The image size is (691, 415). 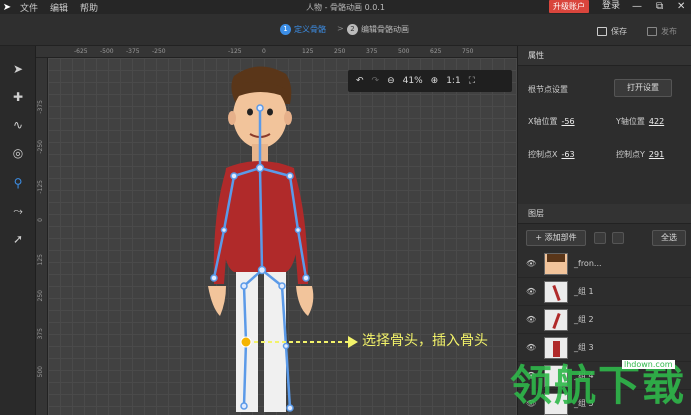 What do you see at coordinates (412, 81) in the screenshot?
I see `zoom-level: 41%` at bounding box center [412, 81].